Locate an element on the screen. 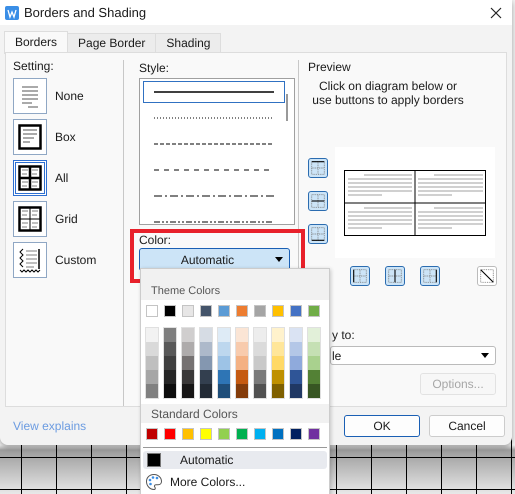 This screenshot has height=494, width=515. line-style-option is located at coordinates (214, 92).